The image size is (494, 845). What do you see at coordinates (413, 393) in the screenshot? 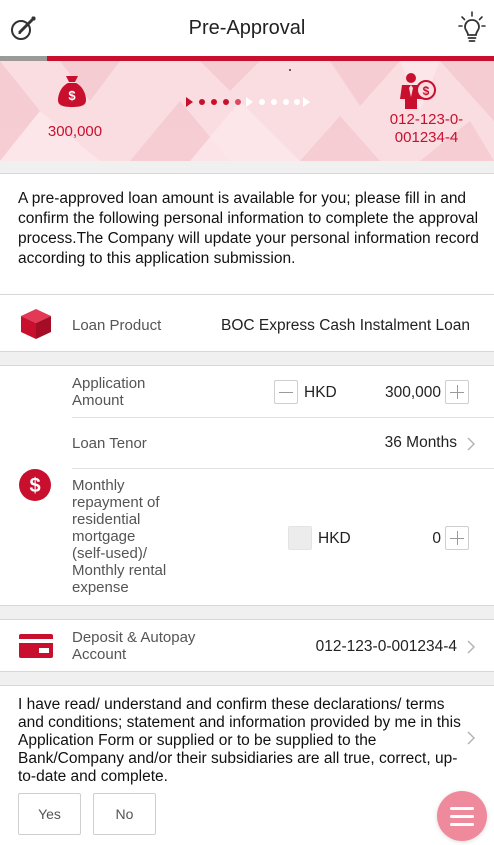
I see `amount-value: 300,000` at bounding box center [413, 393].